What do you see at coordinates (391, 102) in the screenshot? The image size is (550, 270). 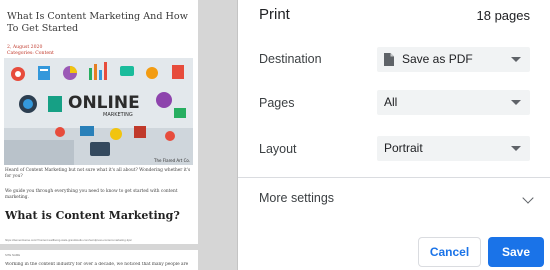 I see `pages-value: All` at bounding box center [391, 102].